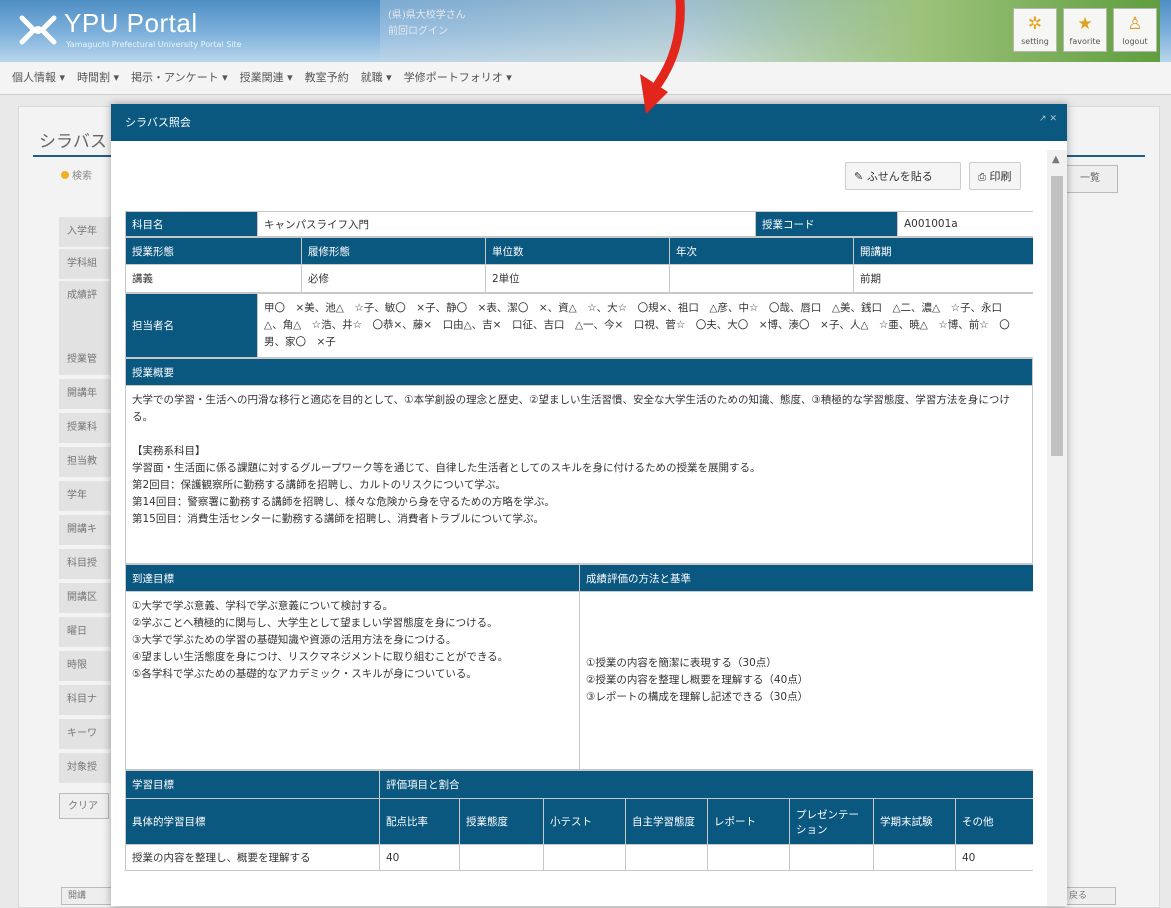 The height and width of the screenshot is (908, 1171). What do you see at coordinates (666, 821) in the screenshot?
I see `eval-header: 自主学習態度` at bounding box center [666, 821].